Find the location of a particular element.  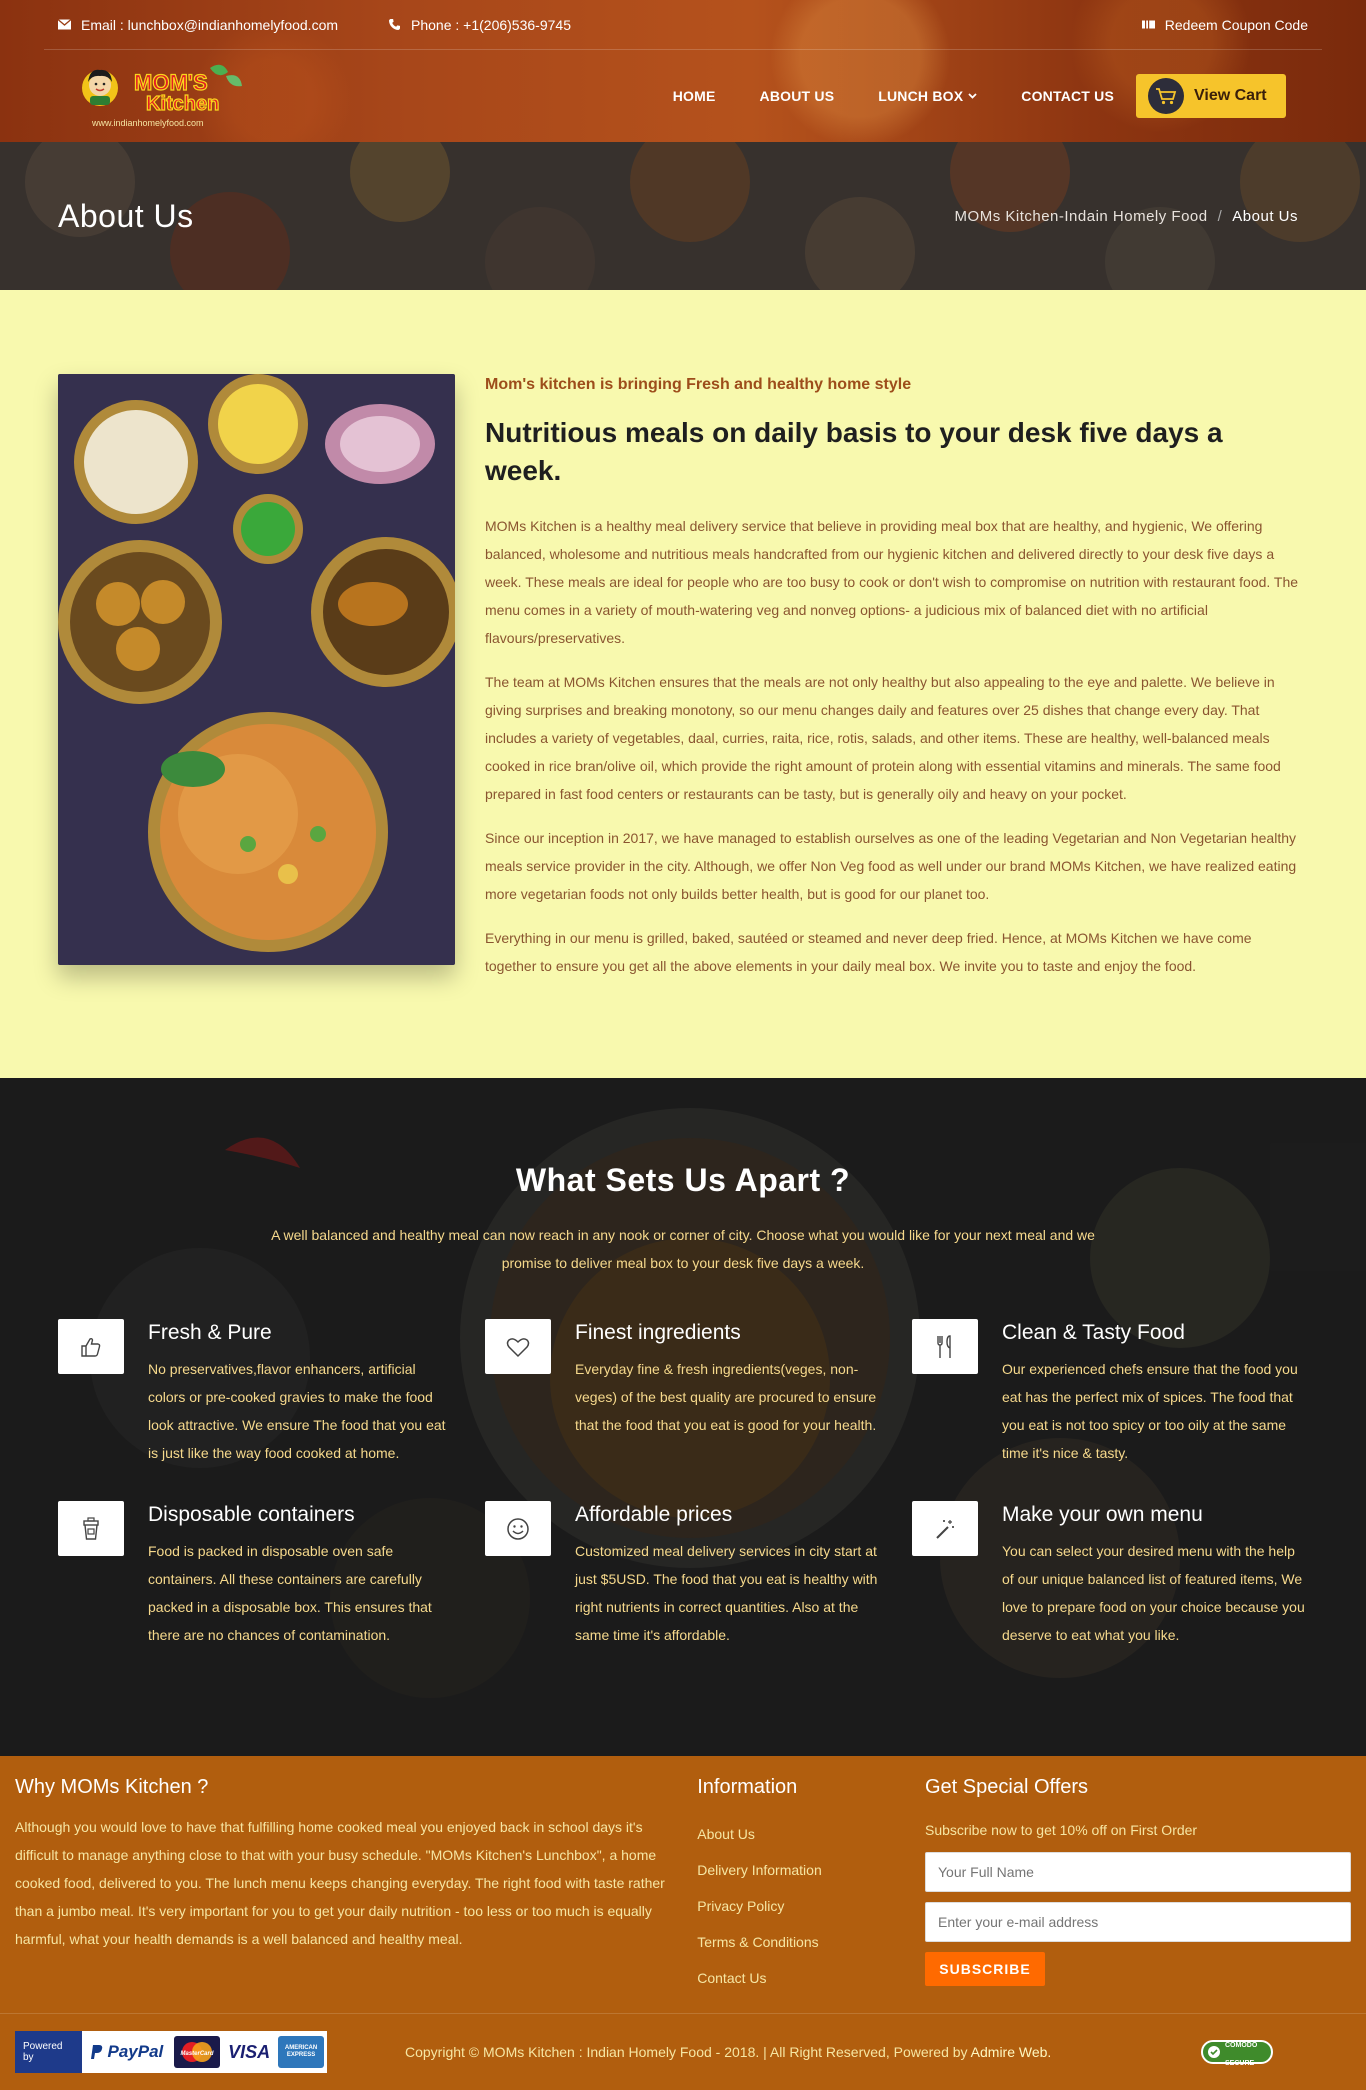

footer-link-delivery: Delivery Information is located at coordinates (811, 1870).